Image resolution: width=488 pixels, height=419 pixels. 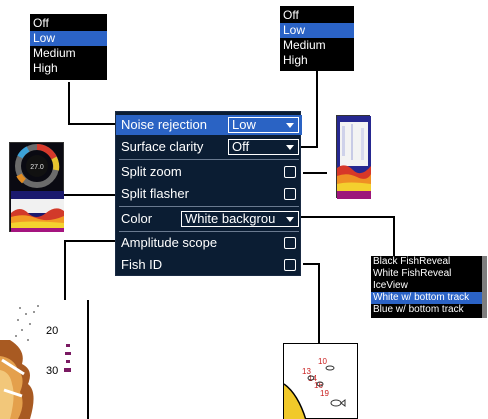 What do you see at coordinates (69, 103) in the screenshot?
I see `connector-noise-v` at bounding box center [69, 103].